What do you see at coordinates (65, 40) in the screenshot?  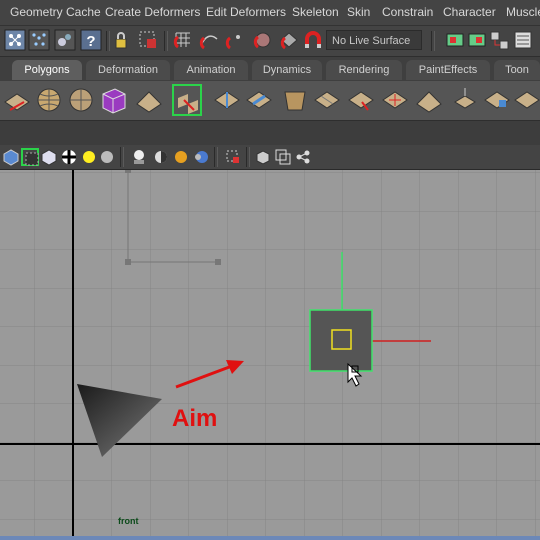 I see `select-by-object-icon` at bounding box center [65, 40].